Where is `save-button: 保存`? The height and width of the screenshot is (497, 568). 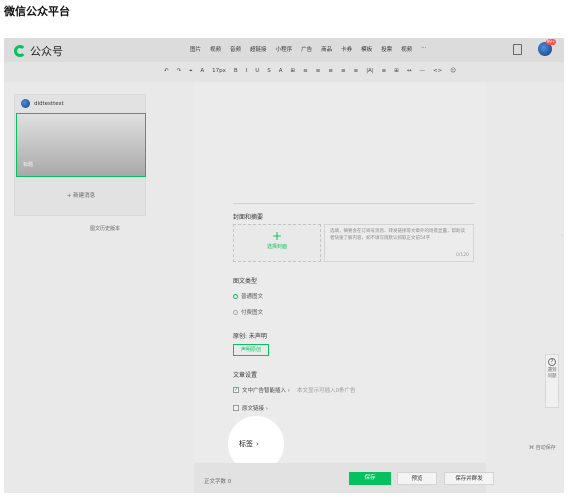
save-button: 保存 is located at coordinates (370, 478).